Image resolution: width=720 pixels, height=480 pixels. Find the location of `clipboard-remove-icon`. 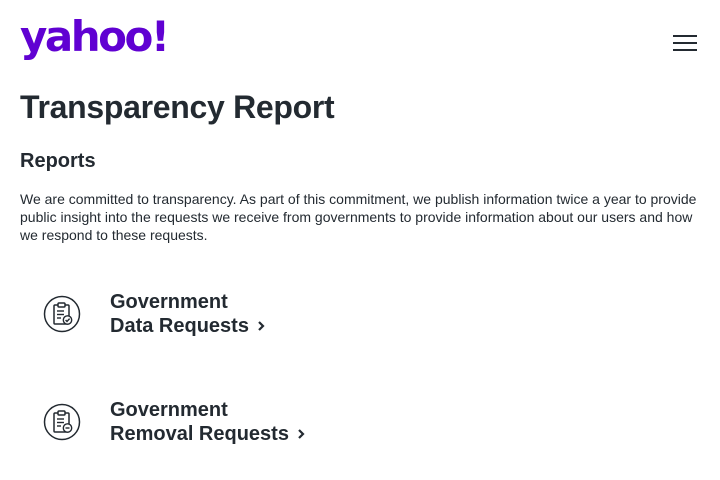

clipboard-remove-icon is located at coordinates (62, 422).